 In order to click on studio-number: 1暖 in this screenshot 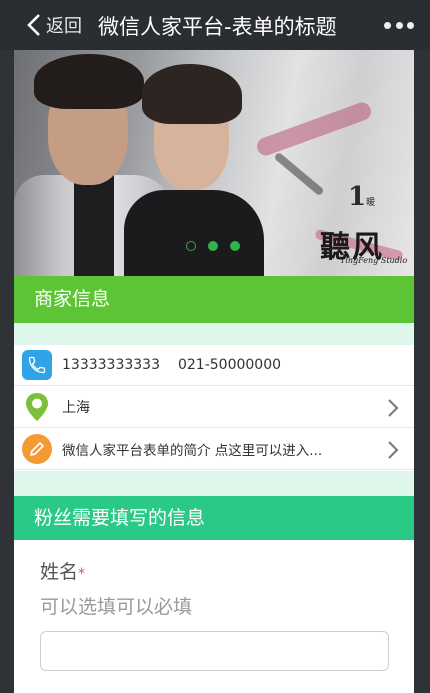, I will do `click(362, 197)`.